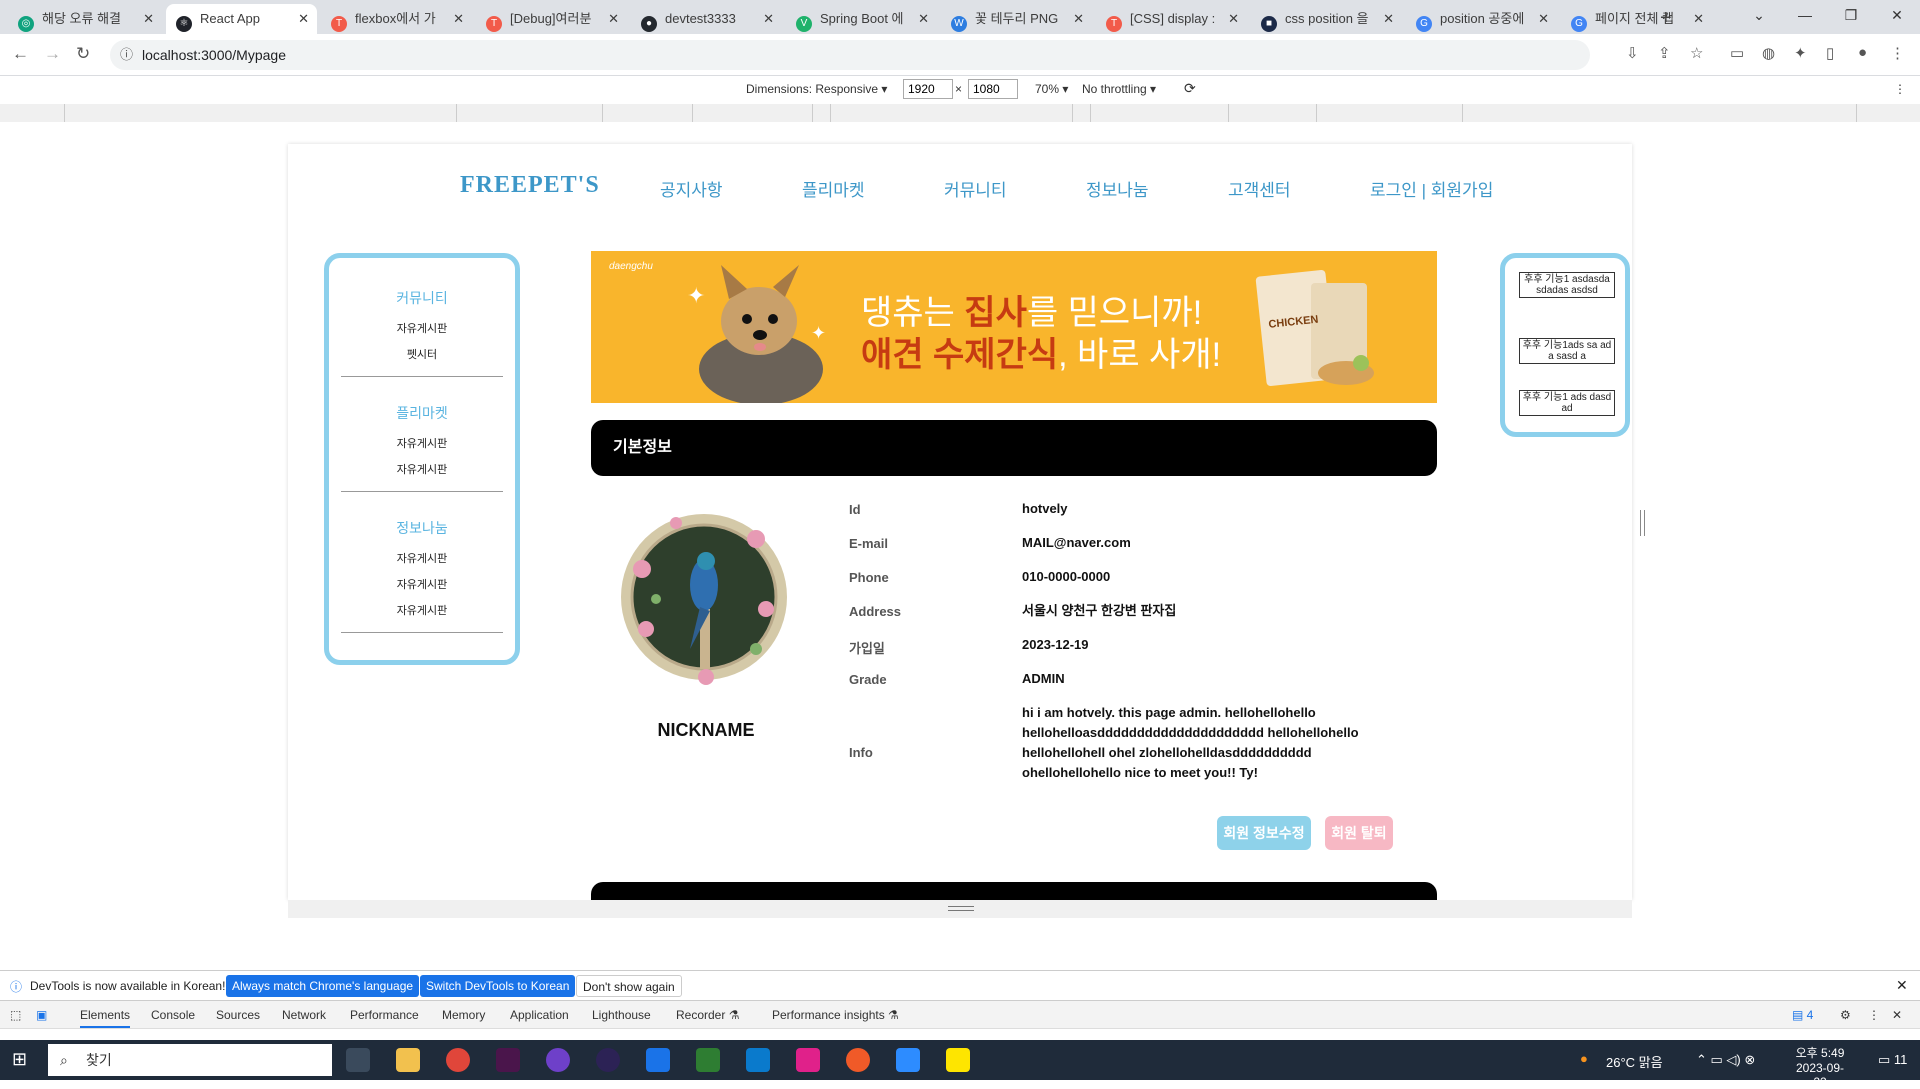 Image resolution: width=1920 pixels, height=1089 pixels. Describe the element at coordinates (850, 55) in the screenshot. I see `url-input: ⓘ localhost:3000/Mypage` at that location.